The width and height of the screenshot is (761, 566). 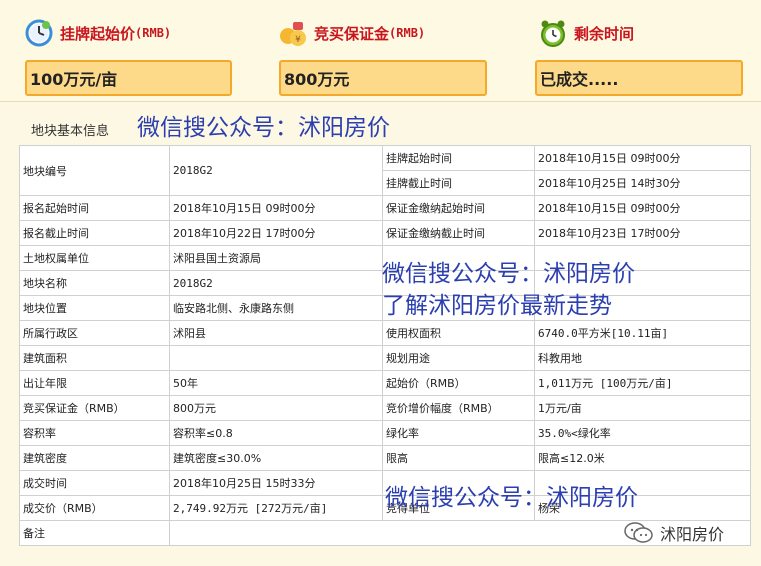 What do you see at coordinates (639, 533) in the screenshot?
I see `wechat-icon` at bounding box center [639, 533].